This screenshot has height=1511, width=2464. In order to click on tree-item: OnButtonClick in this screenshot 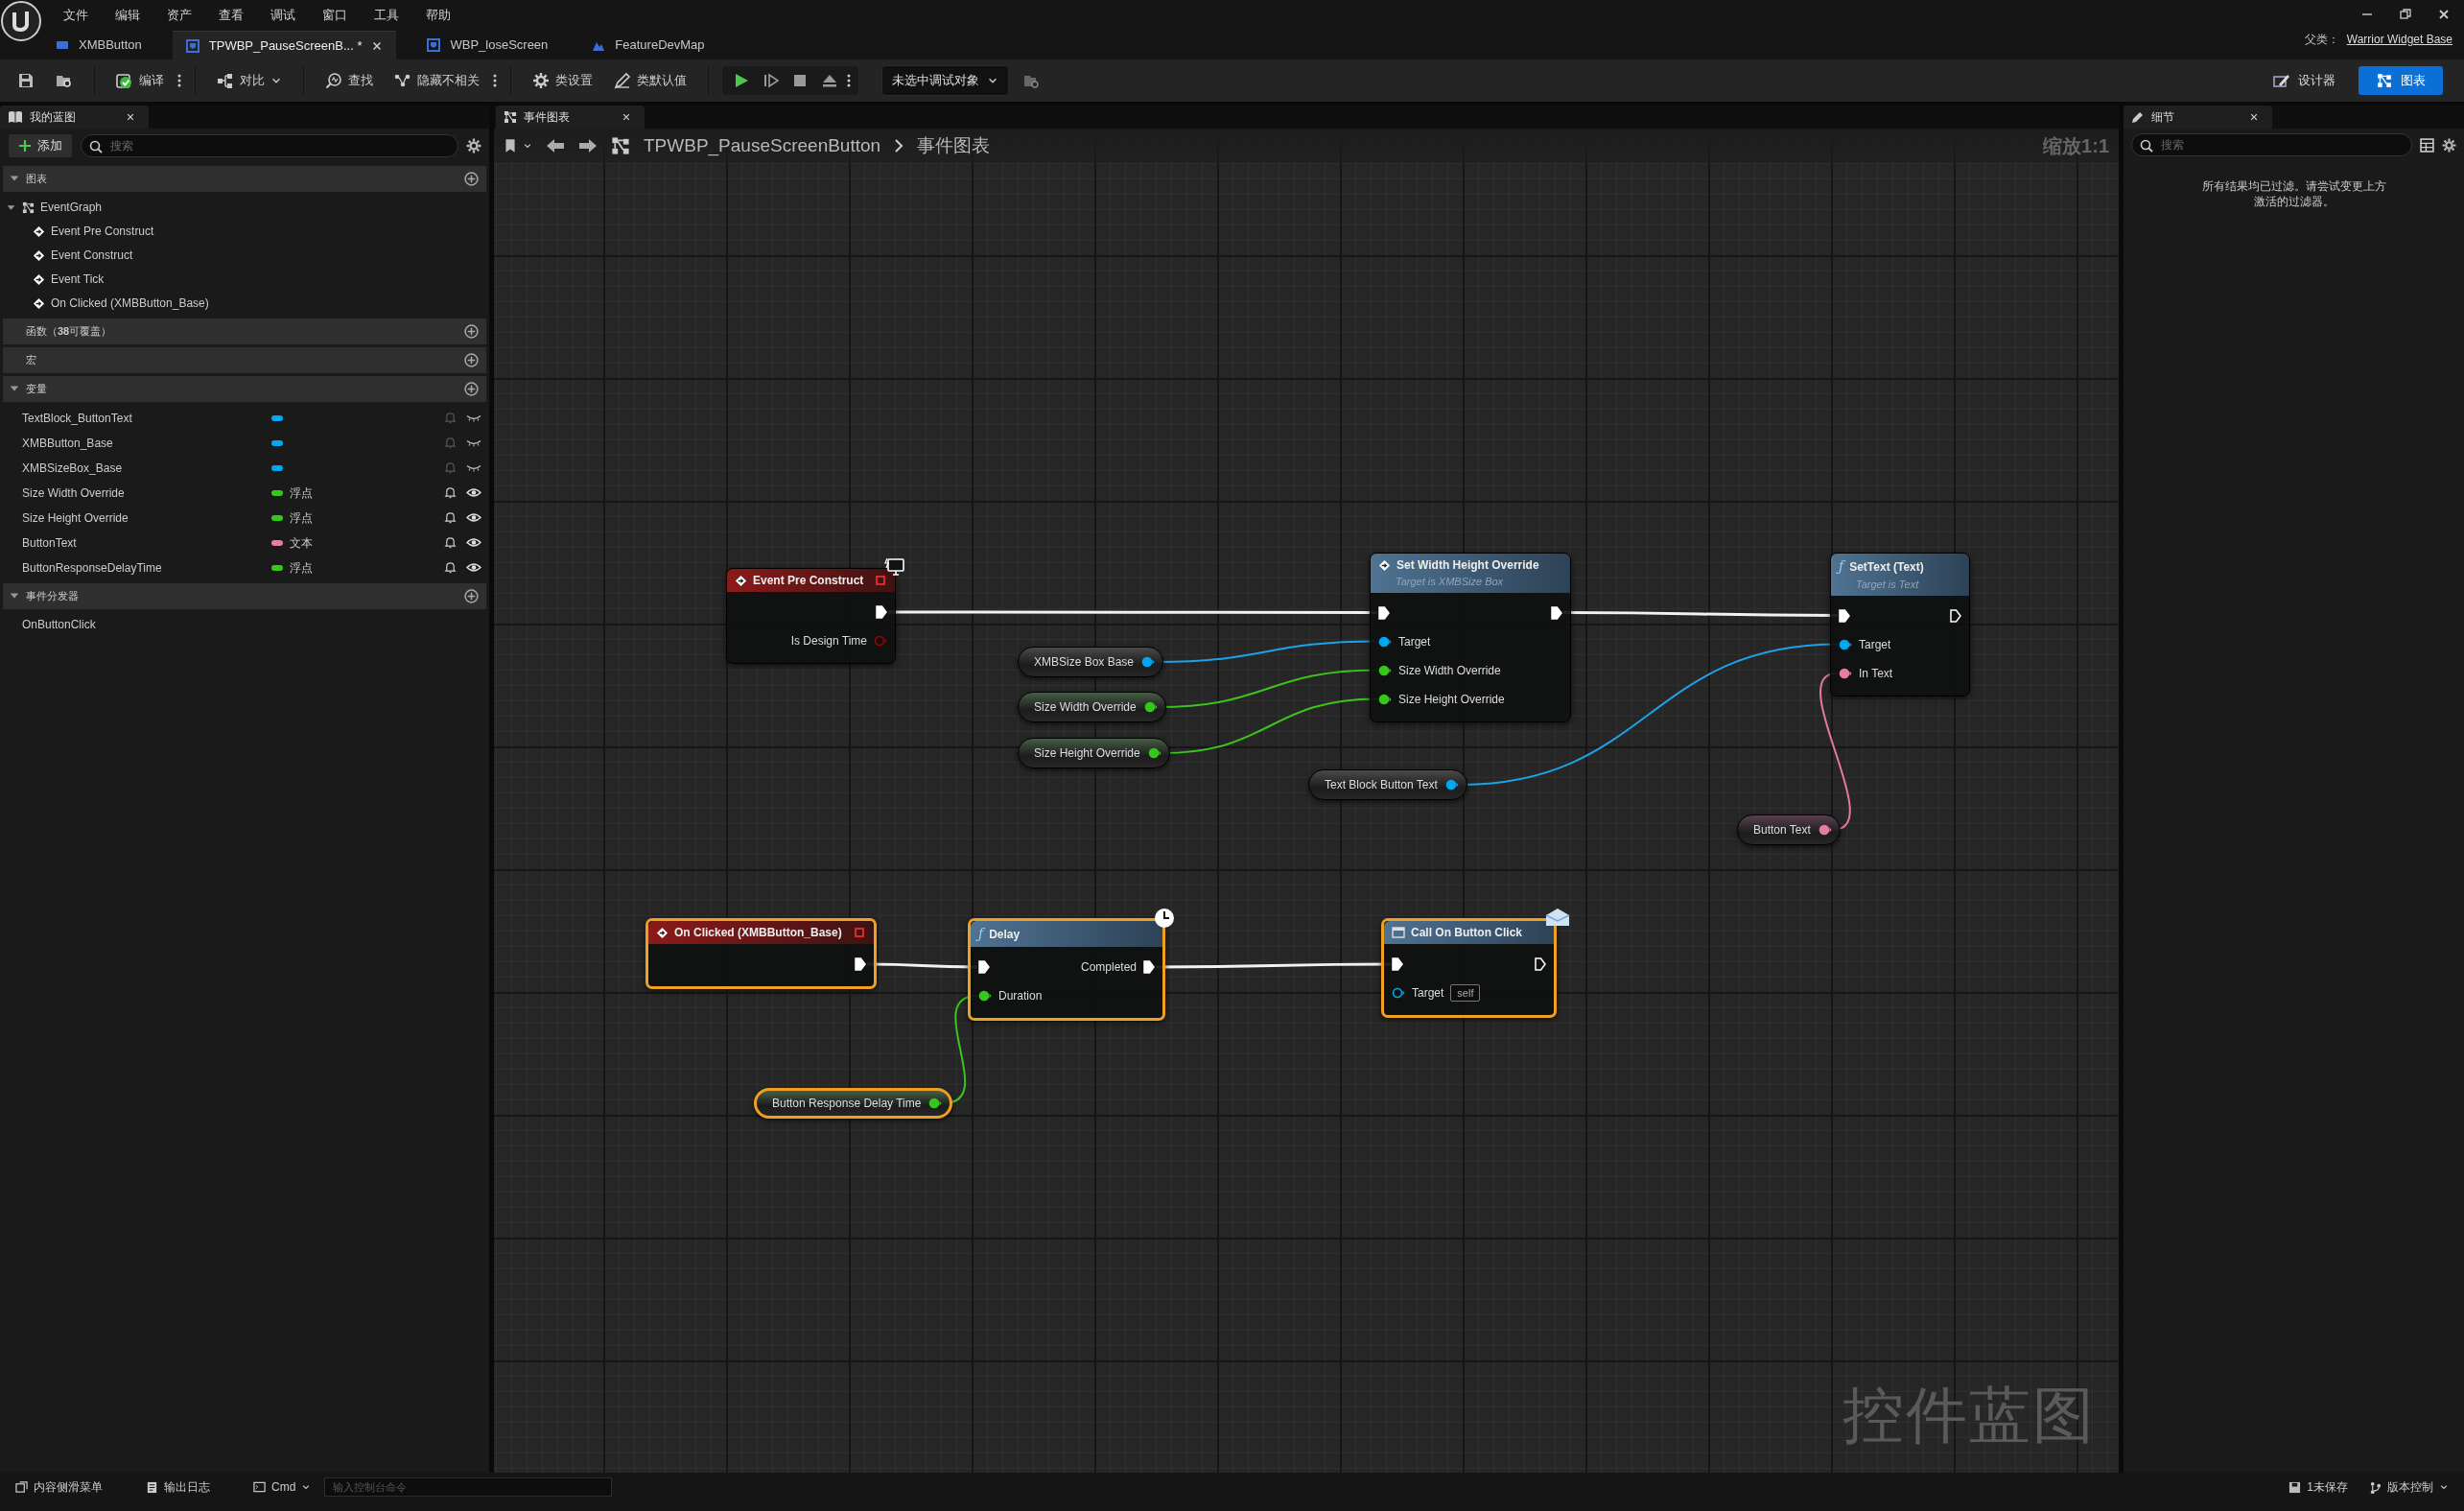, I will do `click(59, 624)`.